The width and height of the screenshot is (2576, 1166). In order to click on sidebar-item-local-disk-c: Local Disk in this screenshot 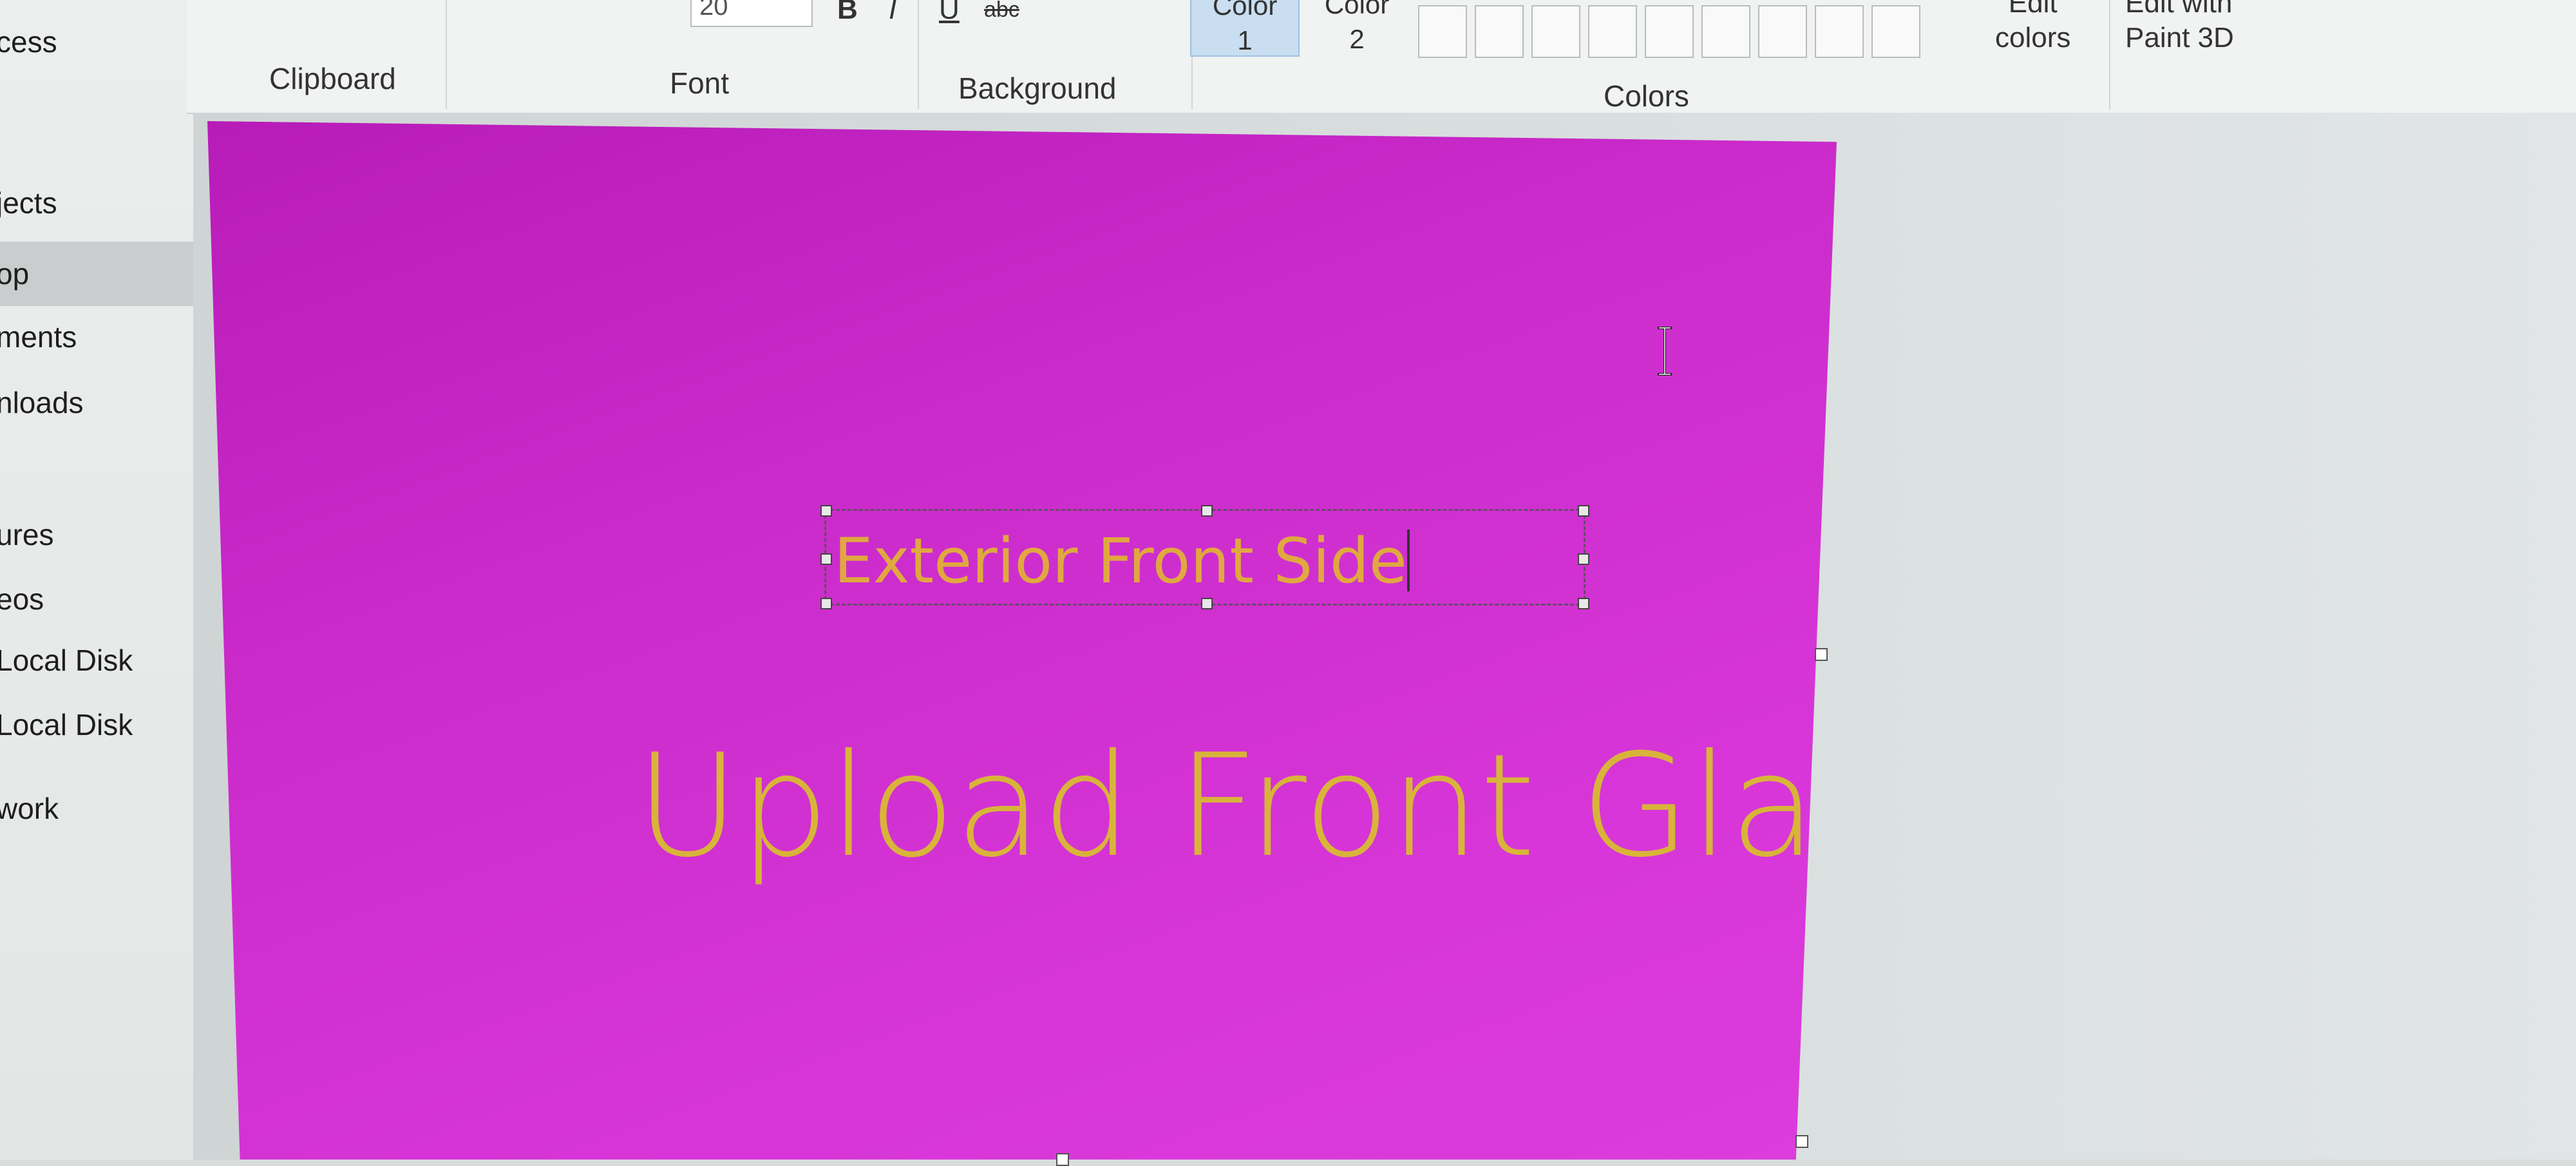, I will do `click(96, 660)`.